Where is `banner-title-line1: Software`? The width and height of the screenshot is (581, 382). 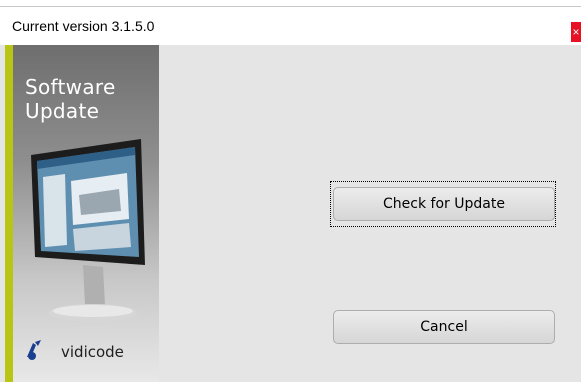
banner-title-line1: Software is located at coordinates (70, 87).